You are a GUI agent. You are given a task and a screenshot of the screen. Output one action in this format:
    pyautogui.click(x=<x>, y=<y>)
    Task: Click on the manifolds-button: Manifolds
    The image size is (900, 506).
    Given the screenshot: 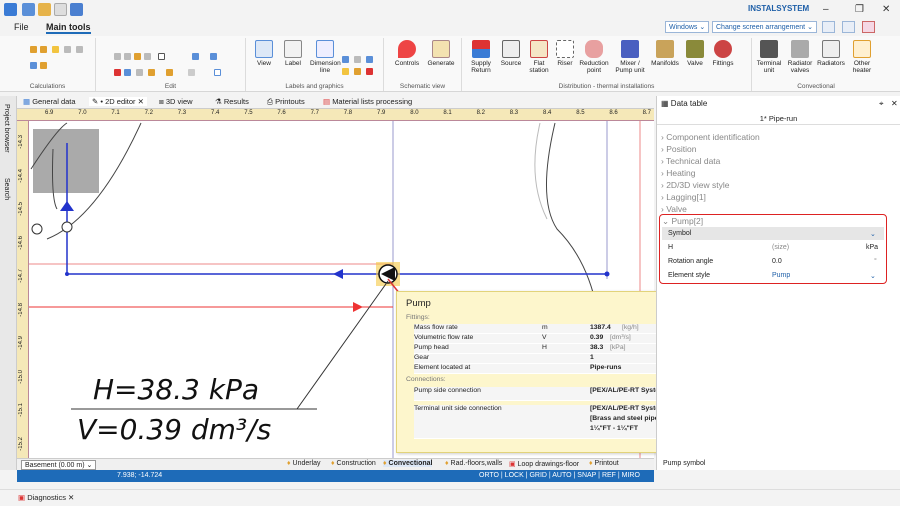 What is the action you would take?
    pyautogui.click(x=665, y=53)
    